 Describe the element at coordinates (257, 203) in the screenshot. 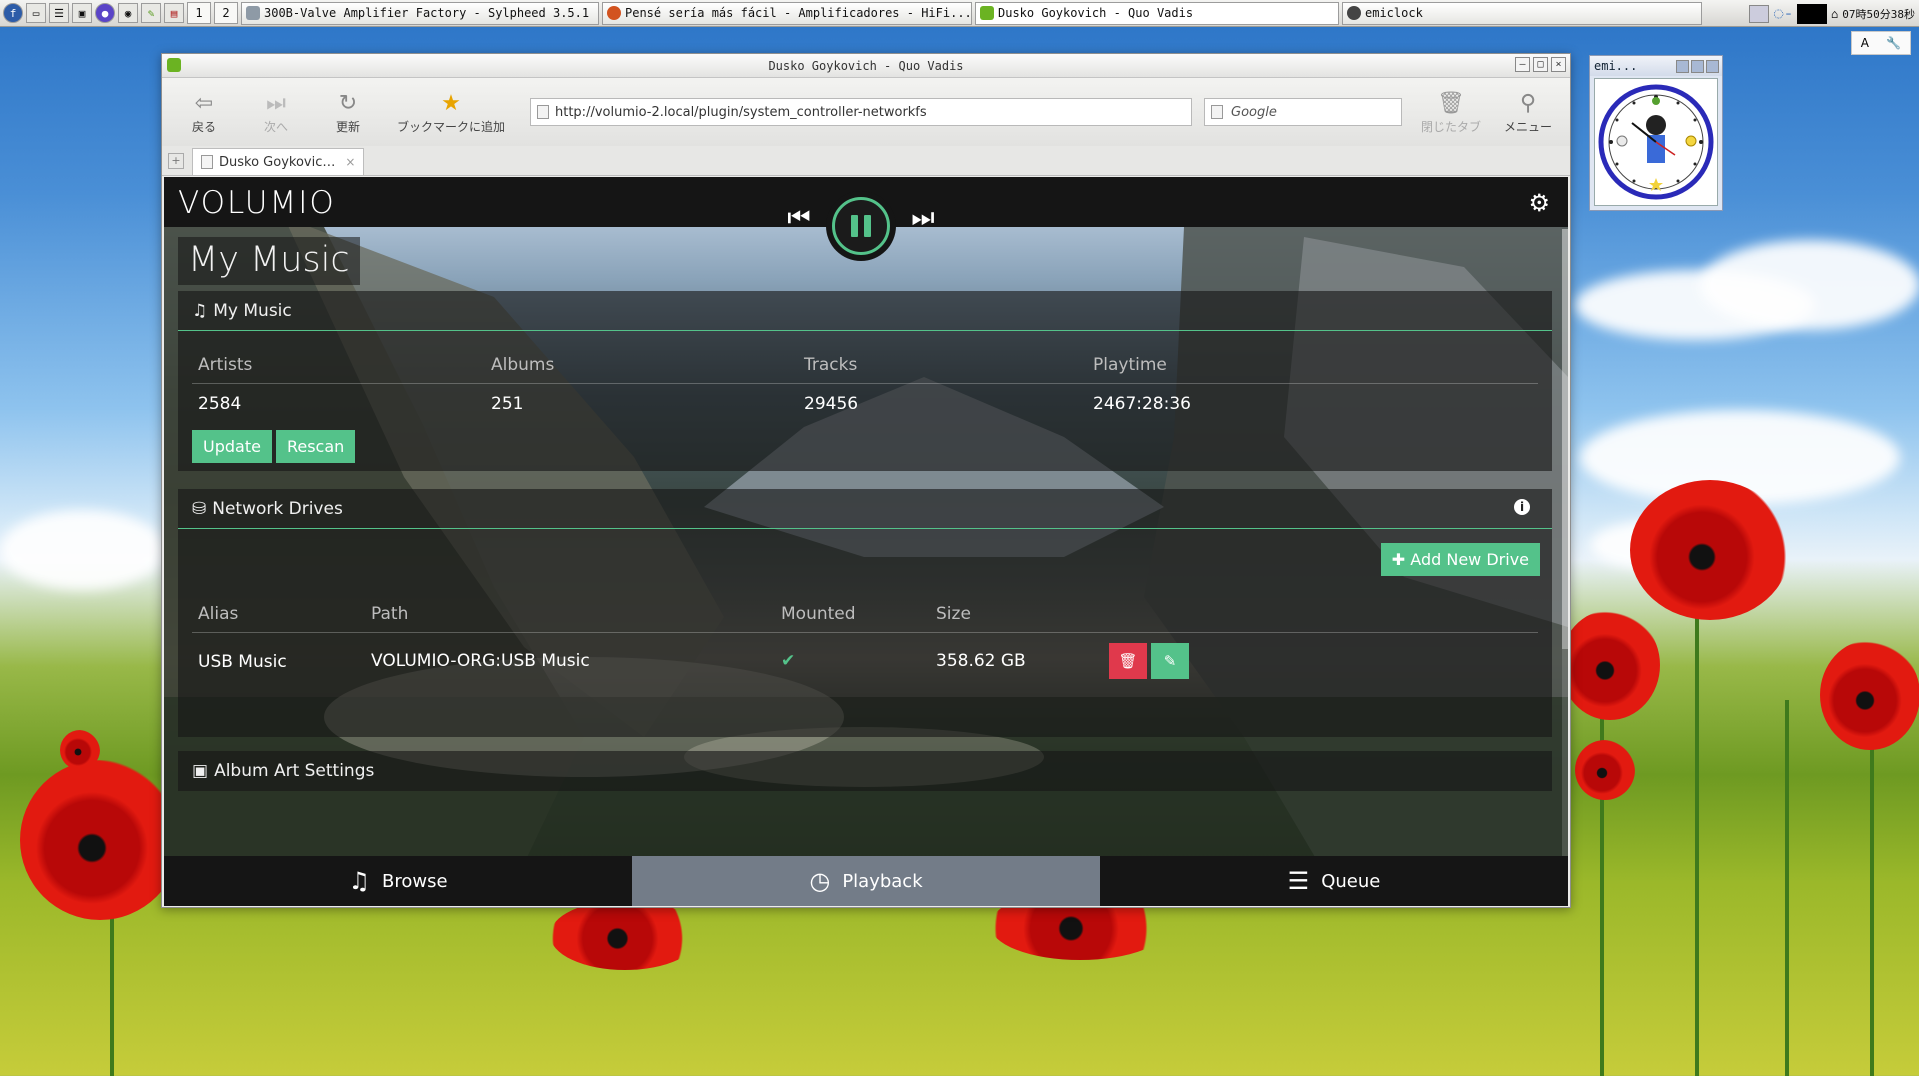

I see `volumio-logo: VOLUMIO` at that location.